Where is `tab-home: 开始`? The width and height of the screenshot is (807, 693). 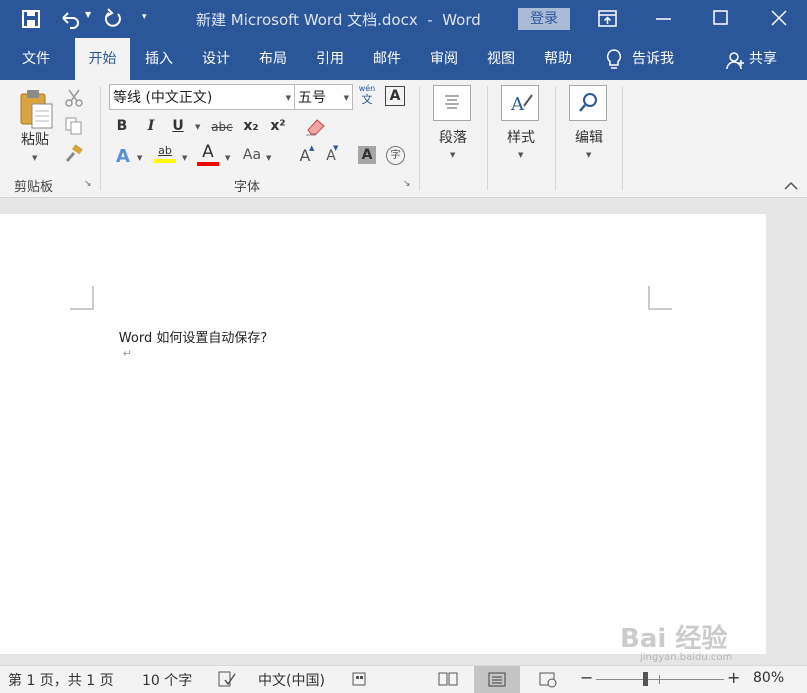 tab-home: 开始 is located at coordinates (102, 59).